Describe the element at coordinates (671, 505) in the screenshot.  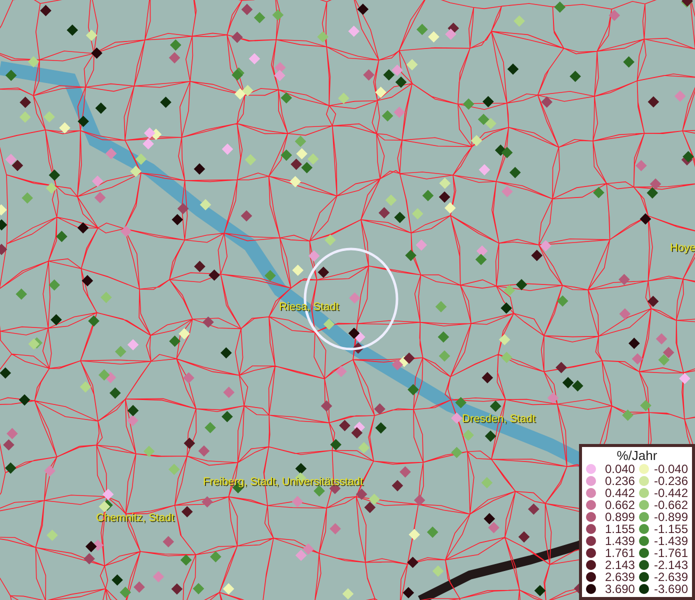
I see `legend-value: -0.662` at that location.